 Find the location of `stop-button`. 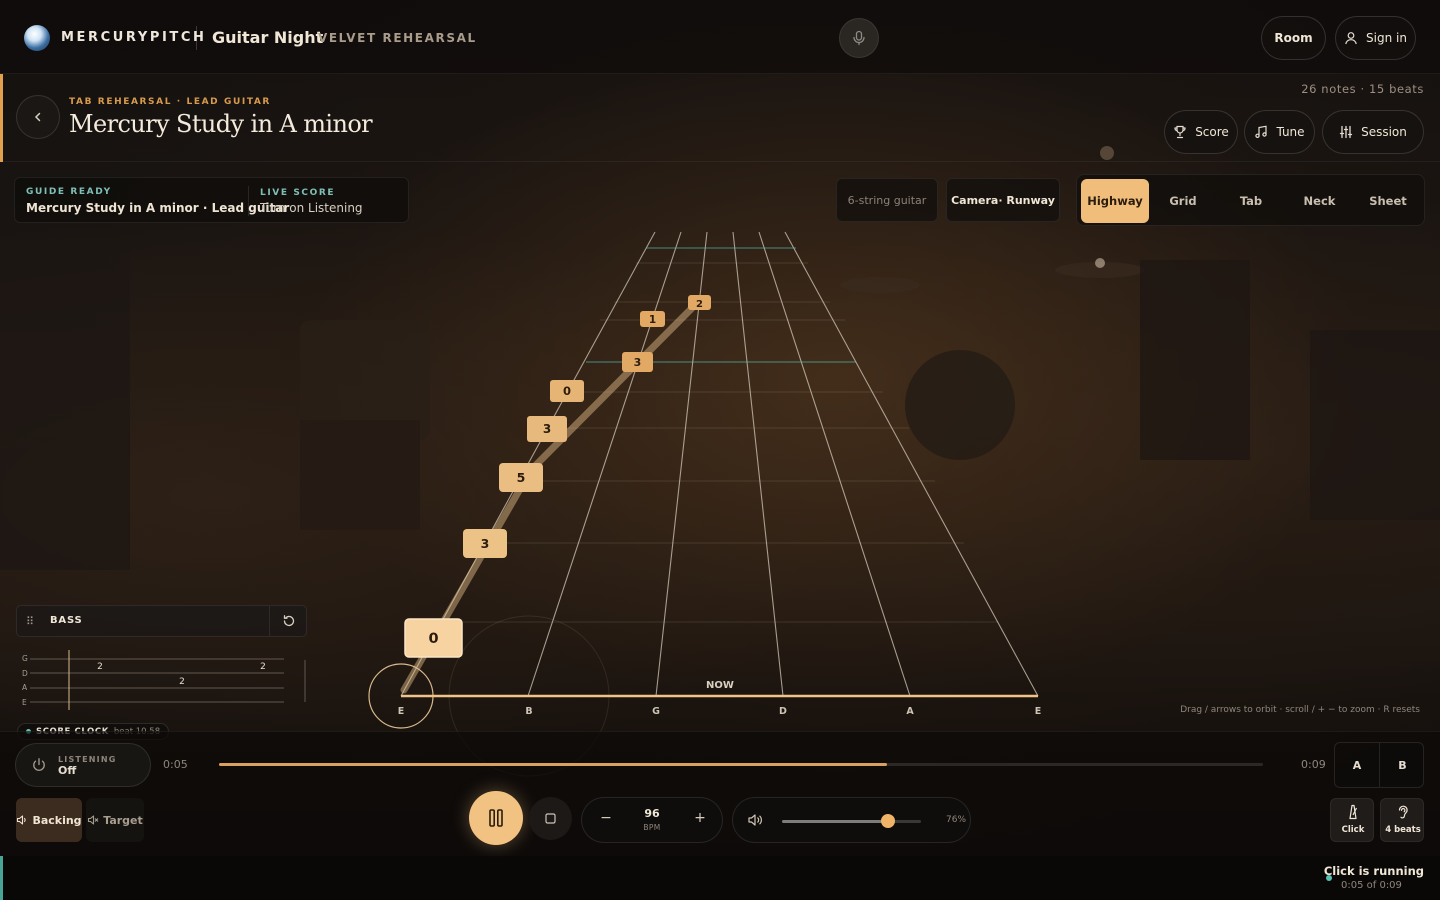

stop-button is located at coordinates (550, 818).